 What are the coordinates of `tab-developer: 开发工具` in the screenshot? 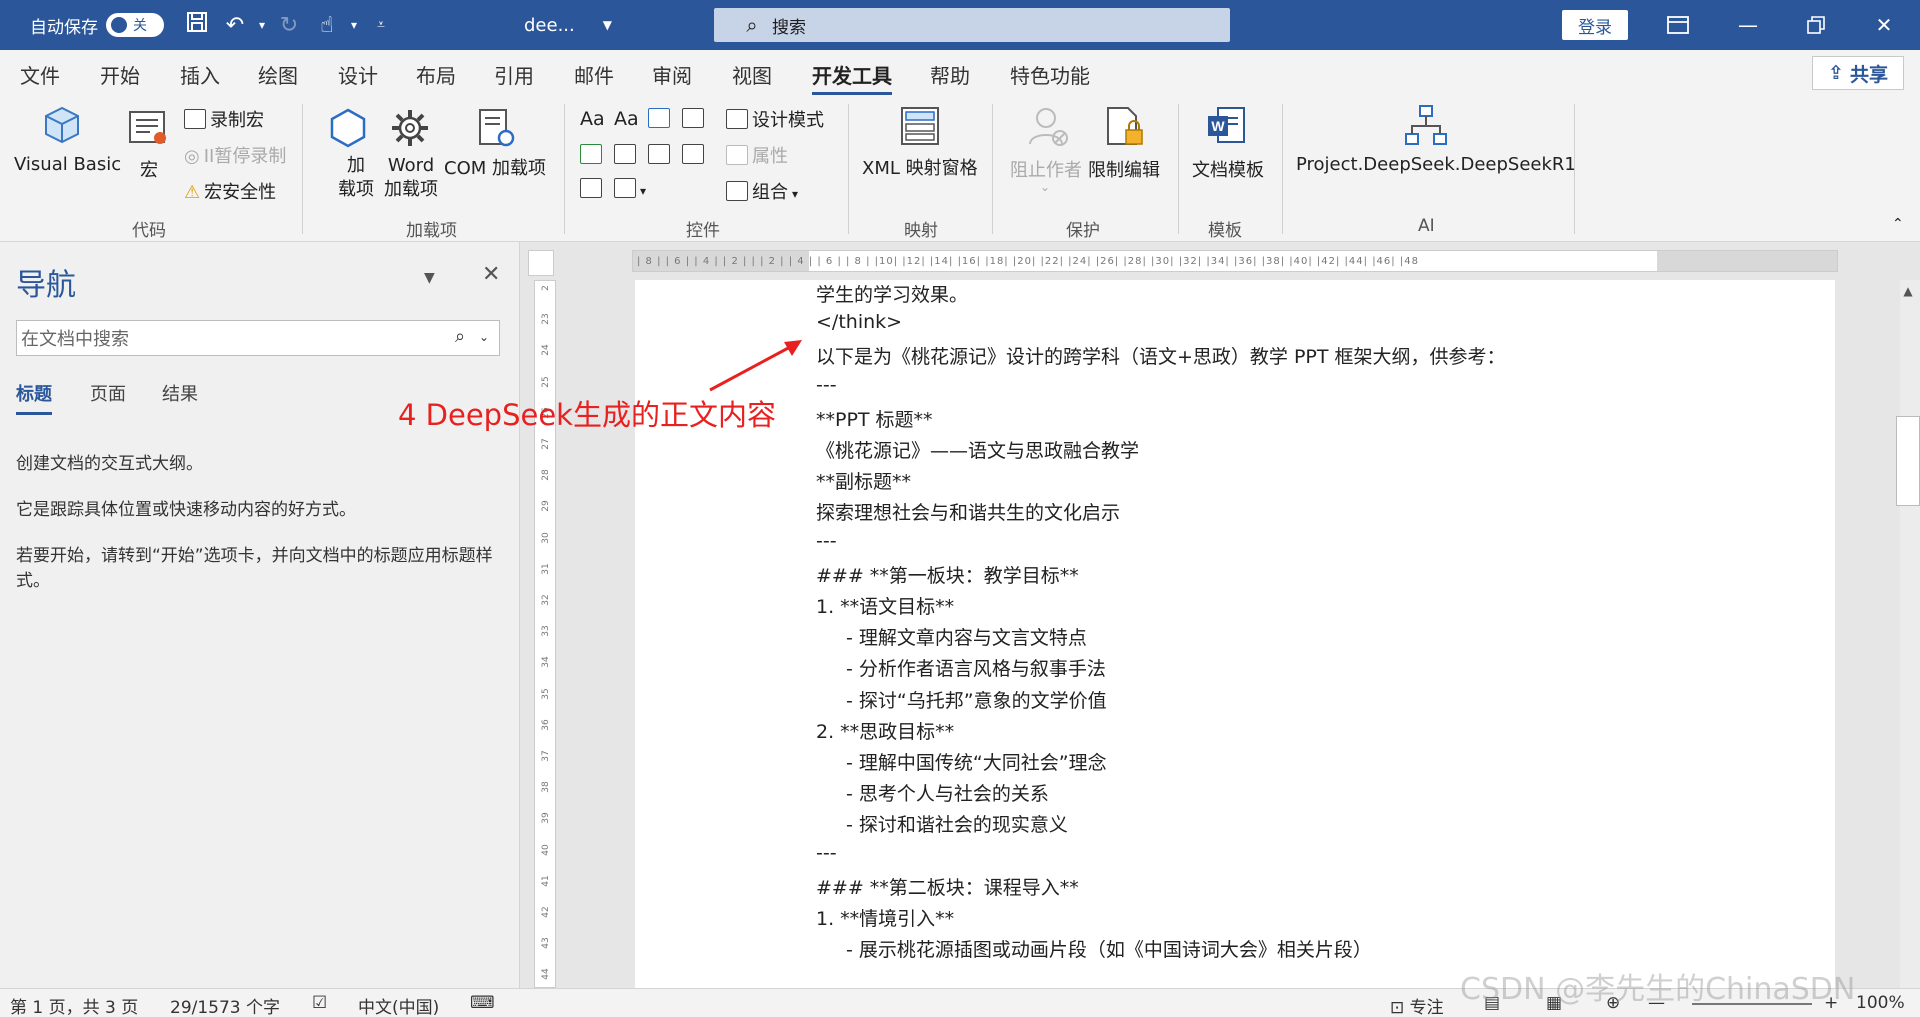 It's located at (852, 77).